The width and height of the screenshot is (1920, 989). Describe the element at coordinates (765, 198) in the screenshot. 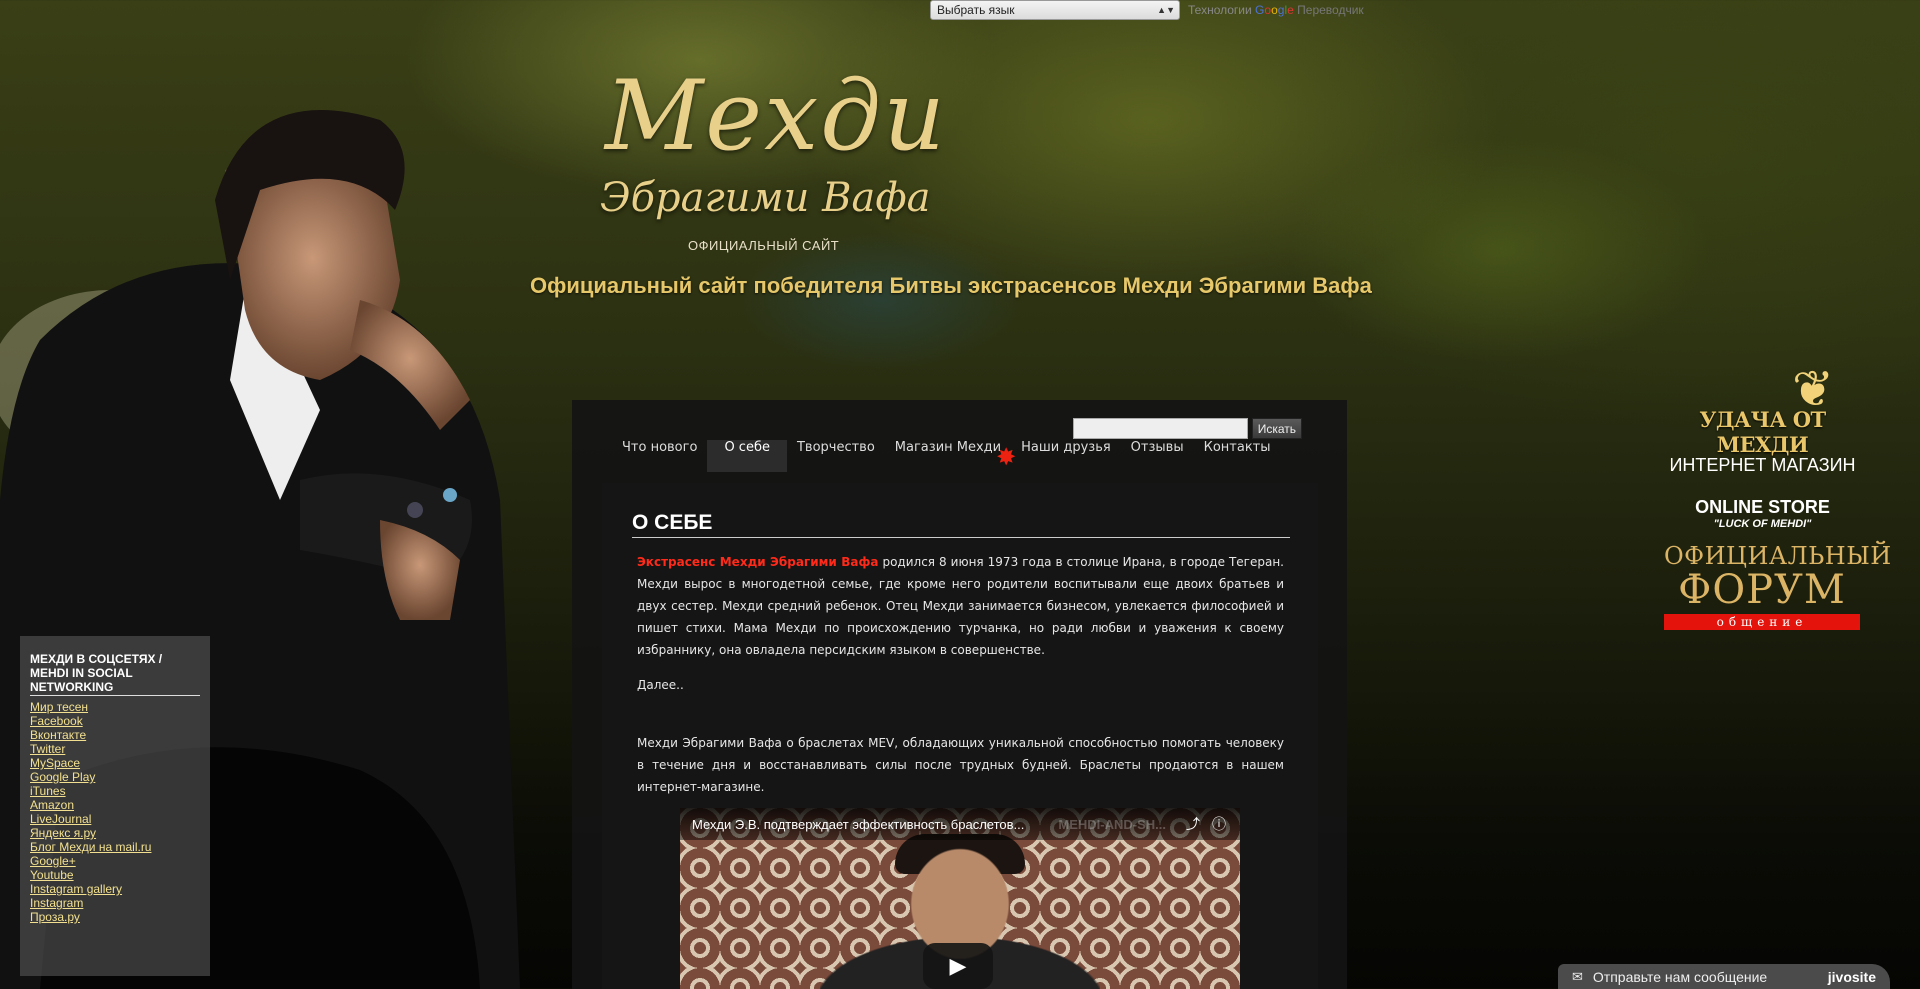

I see `logo-surname: Эбрагими Вафа` at that location.